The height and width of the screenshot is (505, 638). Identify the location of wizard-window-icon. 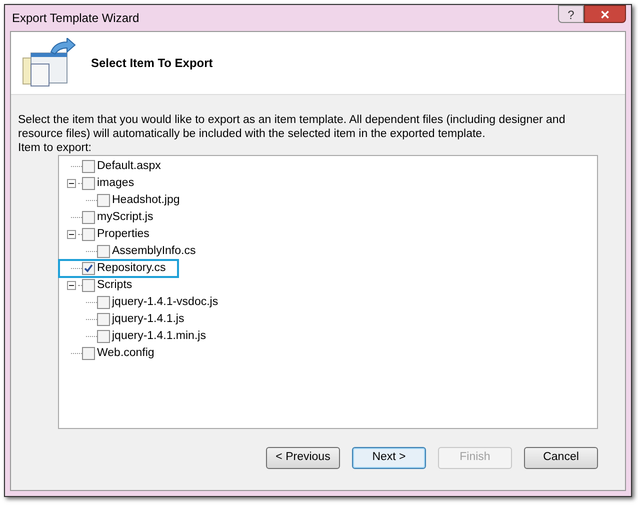
(49, 63).